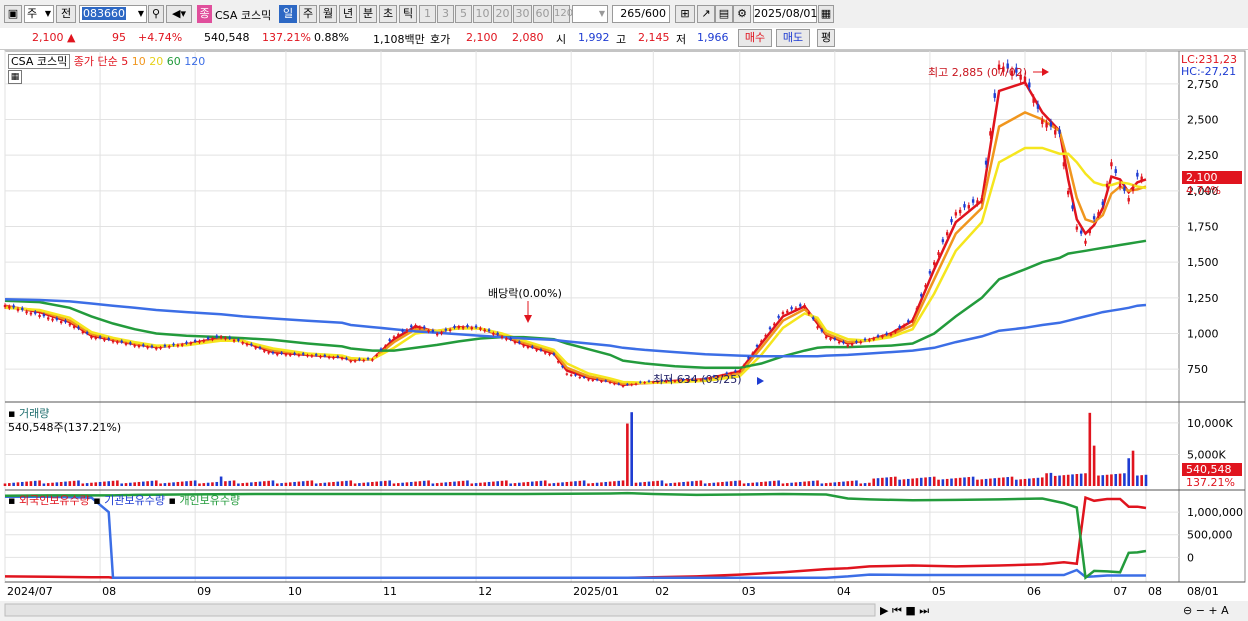 The width and height of the screenshot is (1248, 621). I want to click on ma-legend-5: 5, so click(125, 61).